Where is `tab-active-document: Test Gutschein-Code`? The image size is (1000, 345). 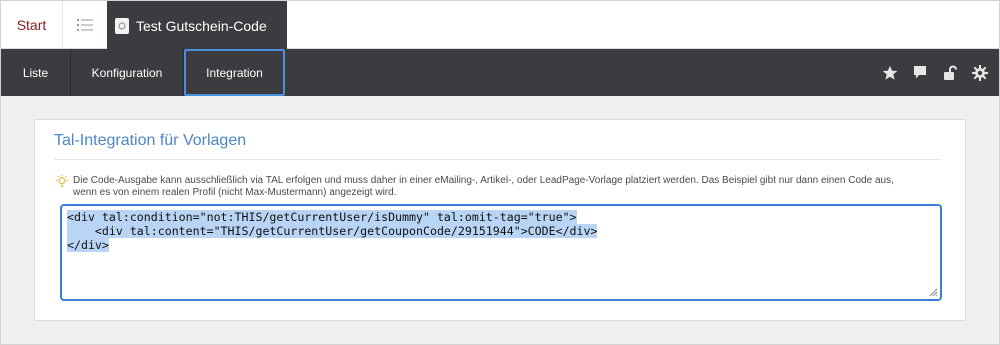
tab-active-document: Test Gutschein-Code is located at coordinates (197, 25).